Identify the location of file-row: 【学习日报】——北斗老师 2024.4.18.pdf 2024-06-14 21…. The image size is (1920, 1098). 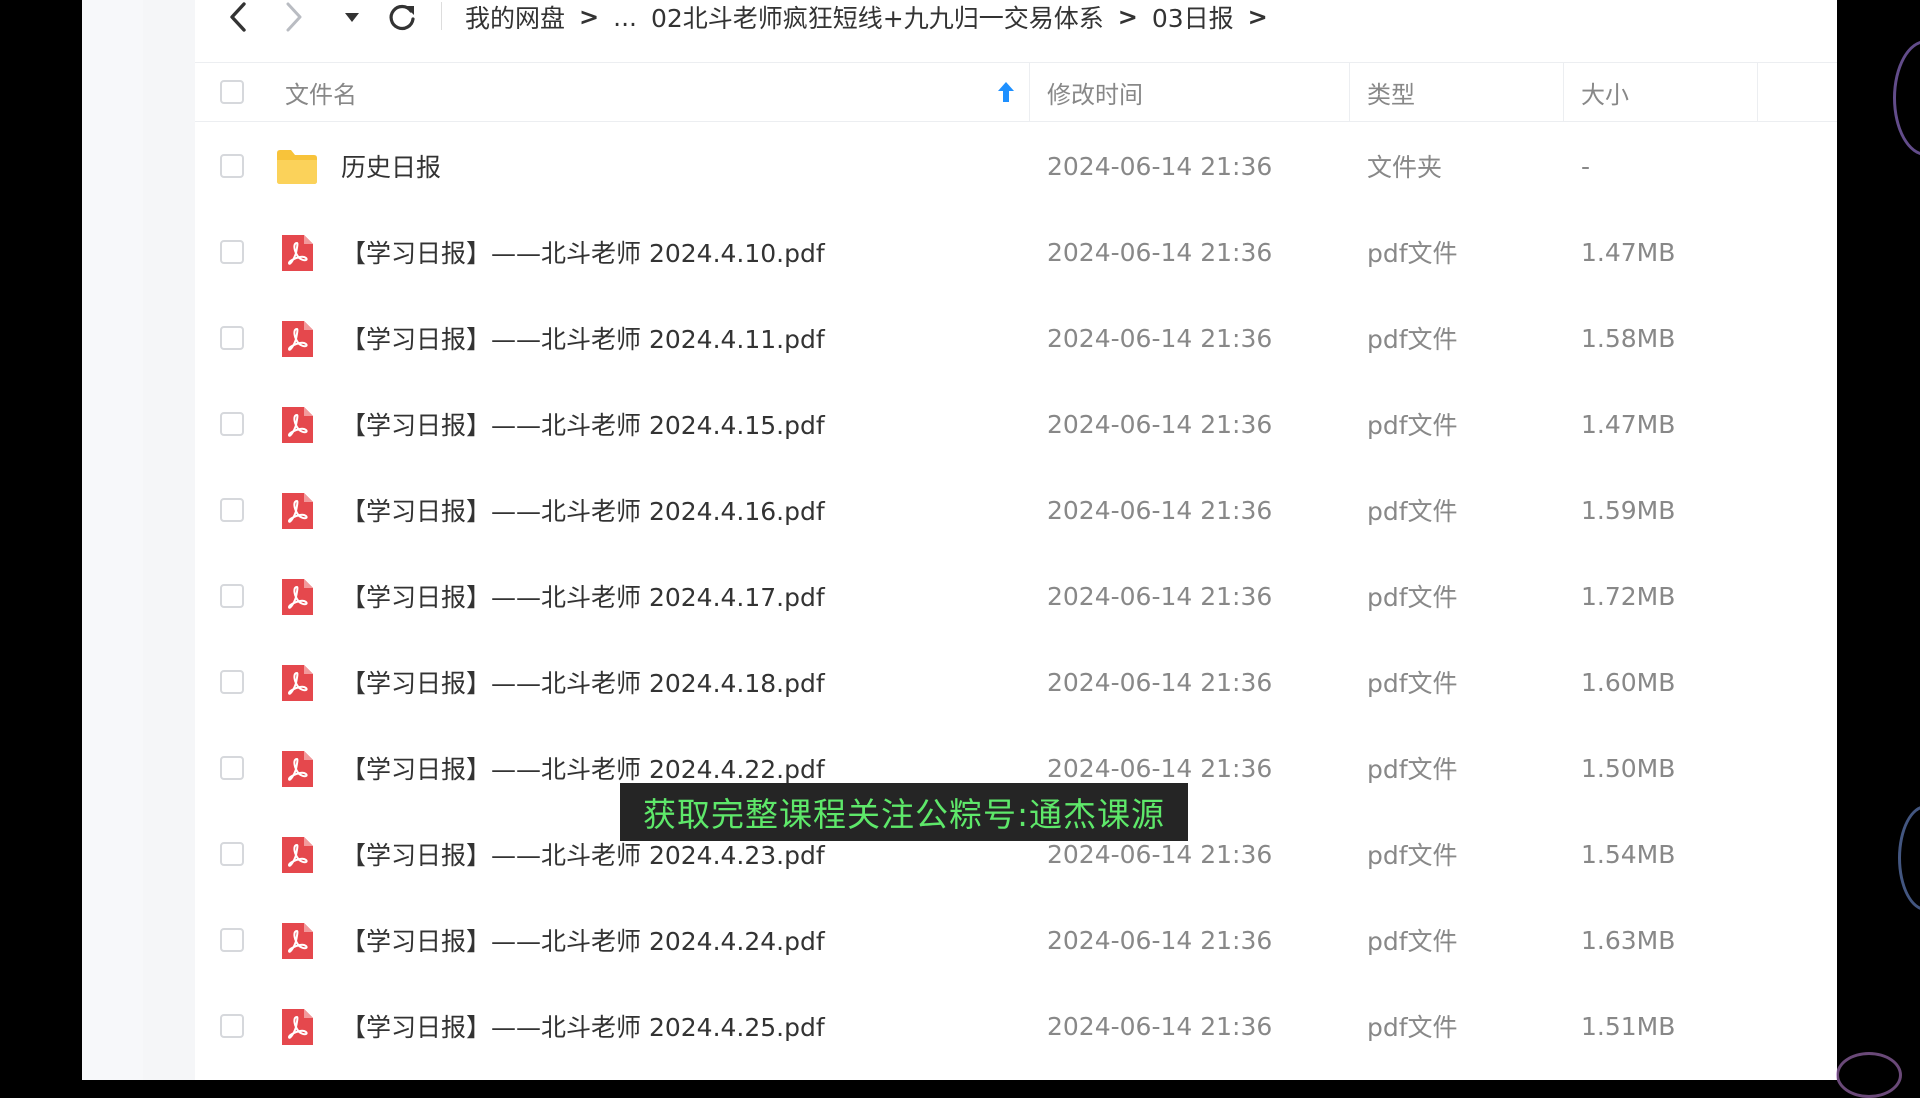
(1016, 691).